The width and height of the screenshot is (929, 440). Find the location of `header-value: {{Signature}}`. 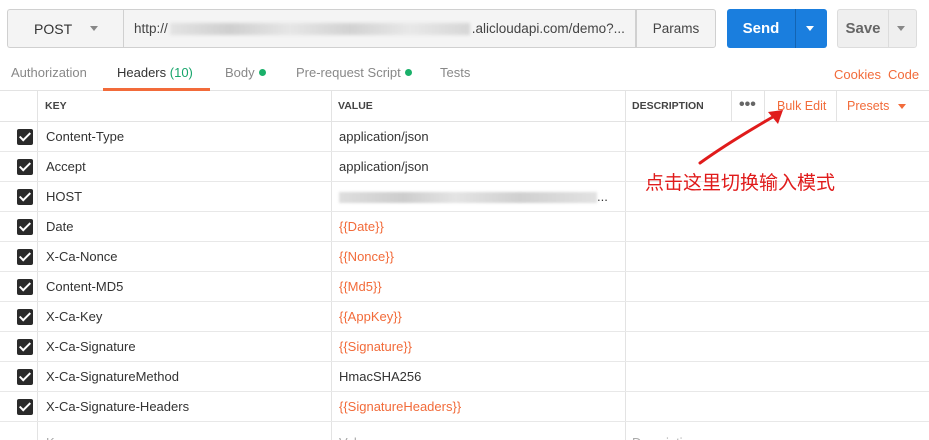

header-value: {{Signature}} is located at coordinates (375, 347).